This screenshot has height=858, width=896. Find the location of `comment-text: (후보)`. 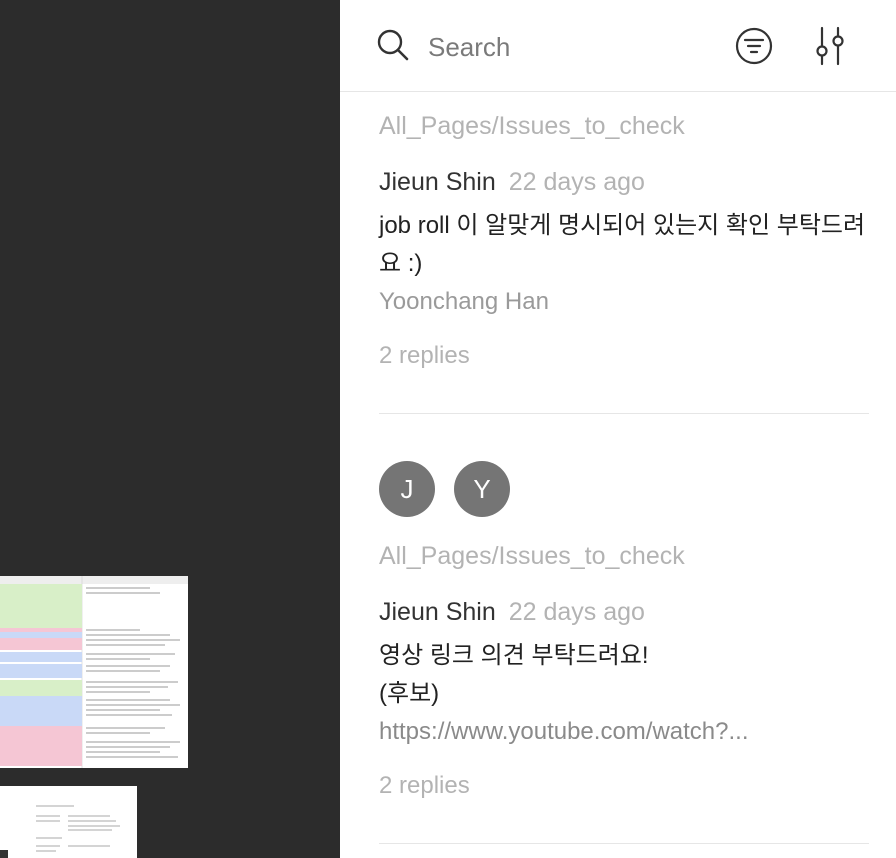

comment-text: (후보) is located at coordinates (409, 693).